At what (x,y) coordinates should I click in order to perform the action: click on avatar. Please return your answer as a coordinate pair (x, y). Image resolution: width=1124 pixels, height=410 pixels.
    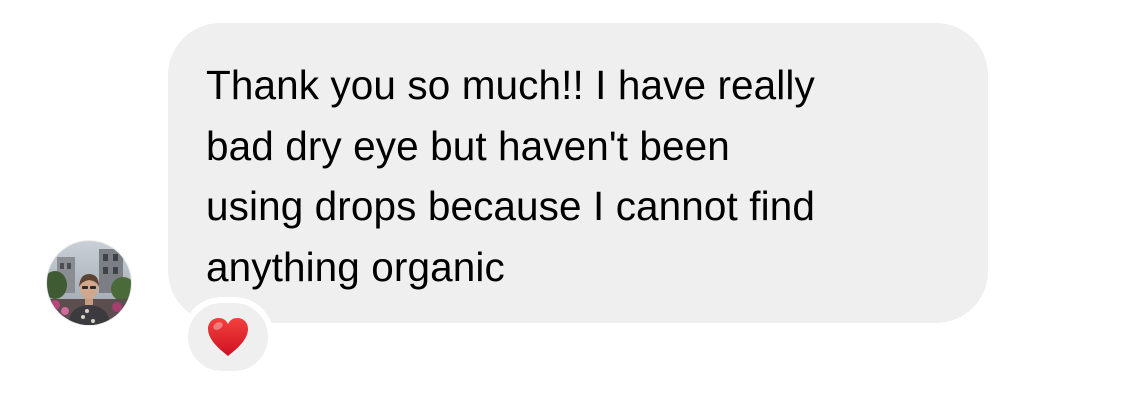
    Looking at the image, I should click on (89, 283).